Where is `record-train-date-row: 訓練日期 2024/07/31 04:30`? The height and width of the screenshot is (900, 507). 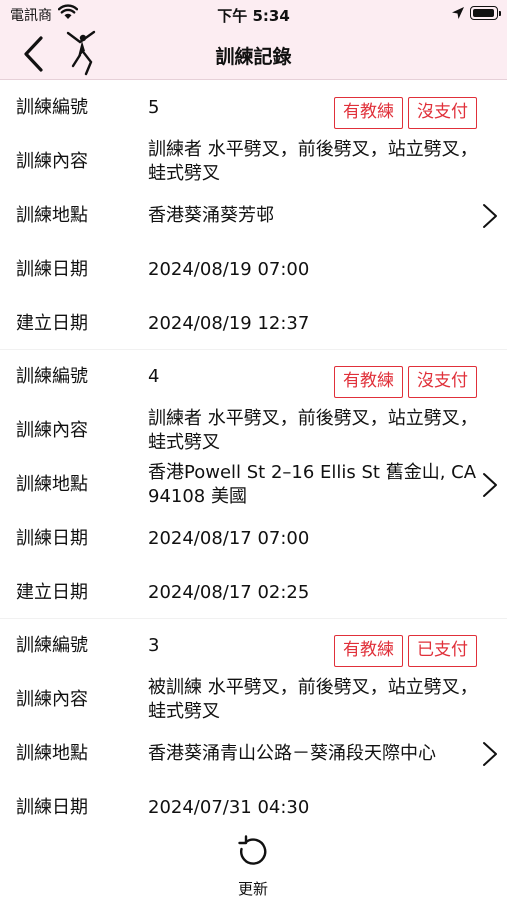
record-train-date-row: 訓練日期 2024/07/31 04:30 is located at coordinates (253, 804).